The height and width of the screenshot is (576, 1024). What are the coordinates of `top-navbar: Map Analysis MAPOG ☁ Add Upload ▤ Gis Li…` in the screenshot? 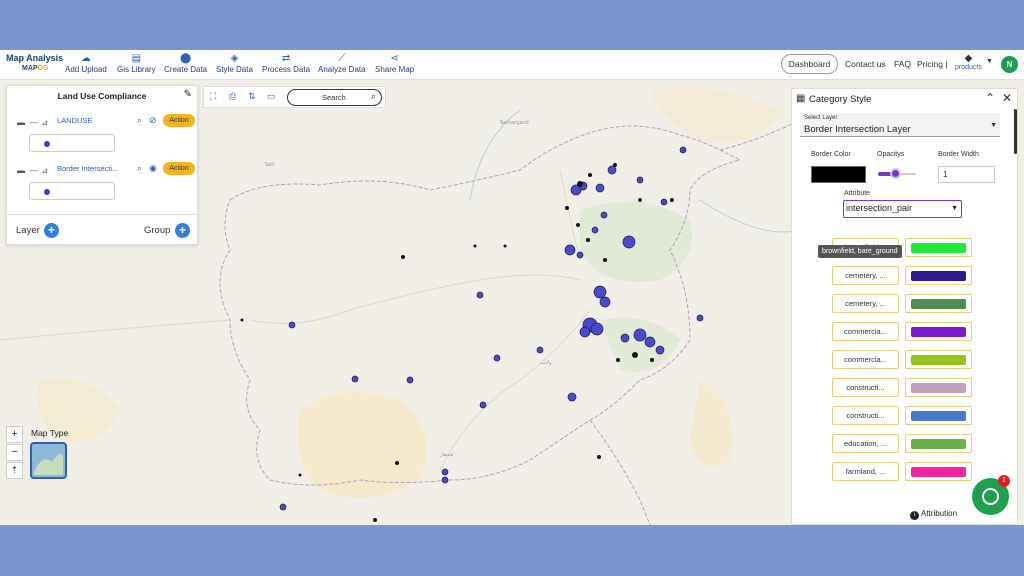 It's located at (512, 65).